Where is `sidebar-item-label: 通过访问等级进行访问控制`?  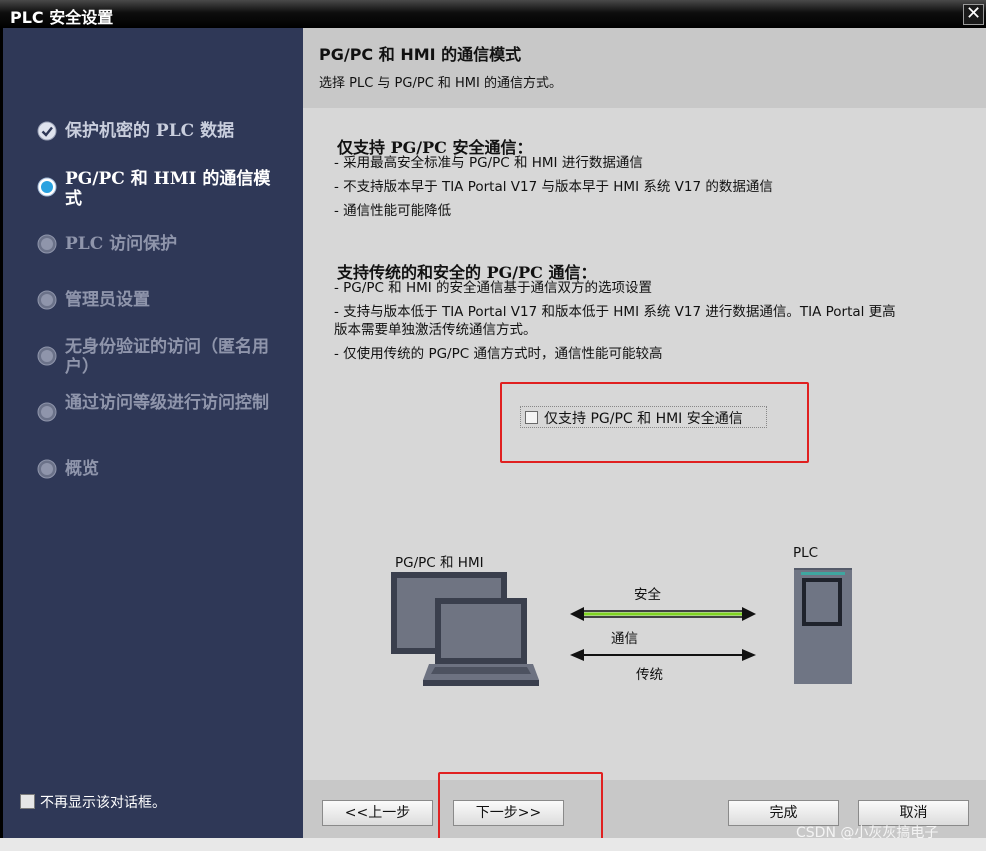
sidebar-item-label: 通过访问等级进行访问控制 is located at coordinates (167, 403).